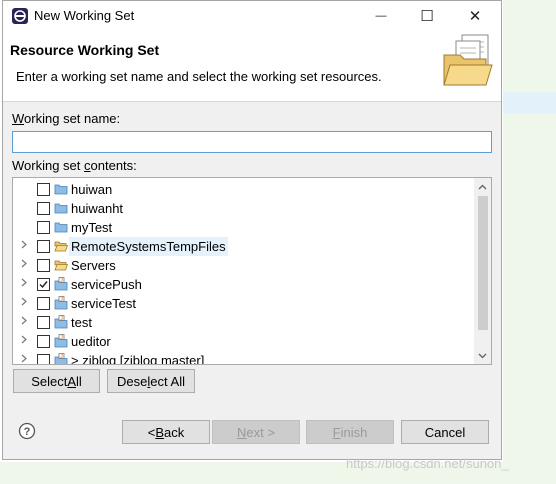 This screenshot has width=556, height=484. What do you see at coordinates (56, 381) in the screenshot?
I see `select-all-button: Select All` at bounding box center [56, 381].